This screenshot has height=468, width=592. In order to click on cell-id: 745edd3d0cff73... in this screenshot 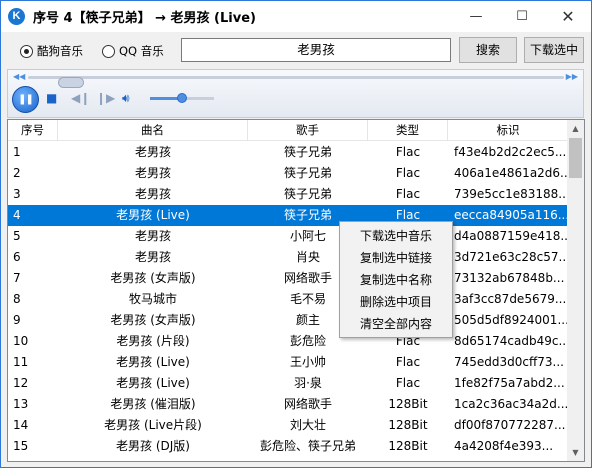, I will do `click(509, 362)`.